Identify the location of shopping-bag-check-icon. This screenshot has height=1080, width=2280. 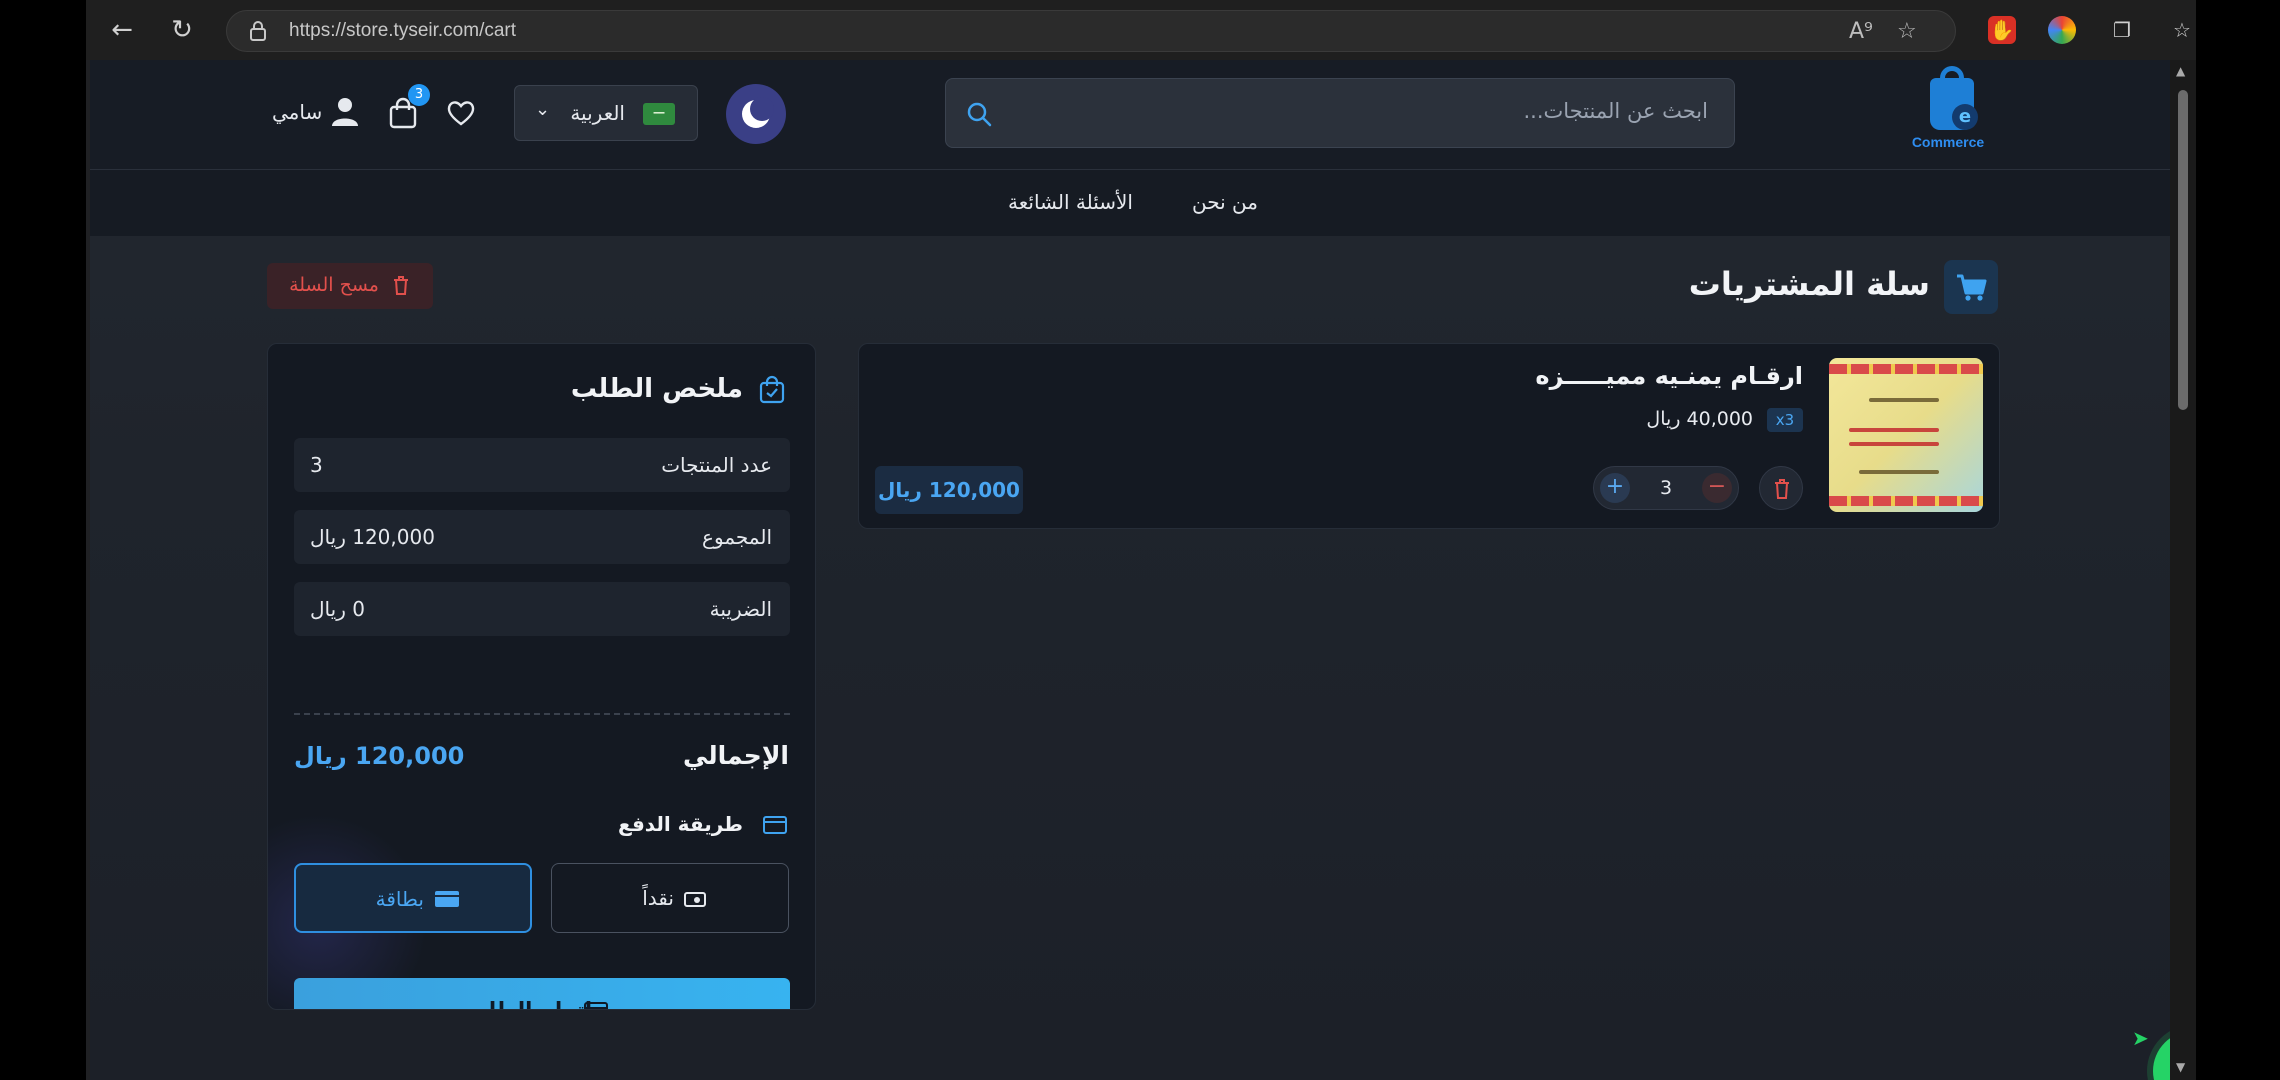
(772, 389).